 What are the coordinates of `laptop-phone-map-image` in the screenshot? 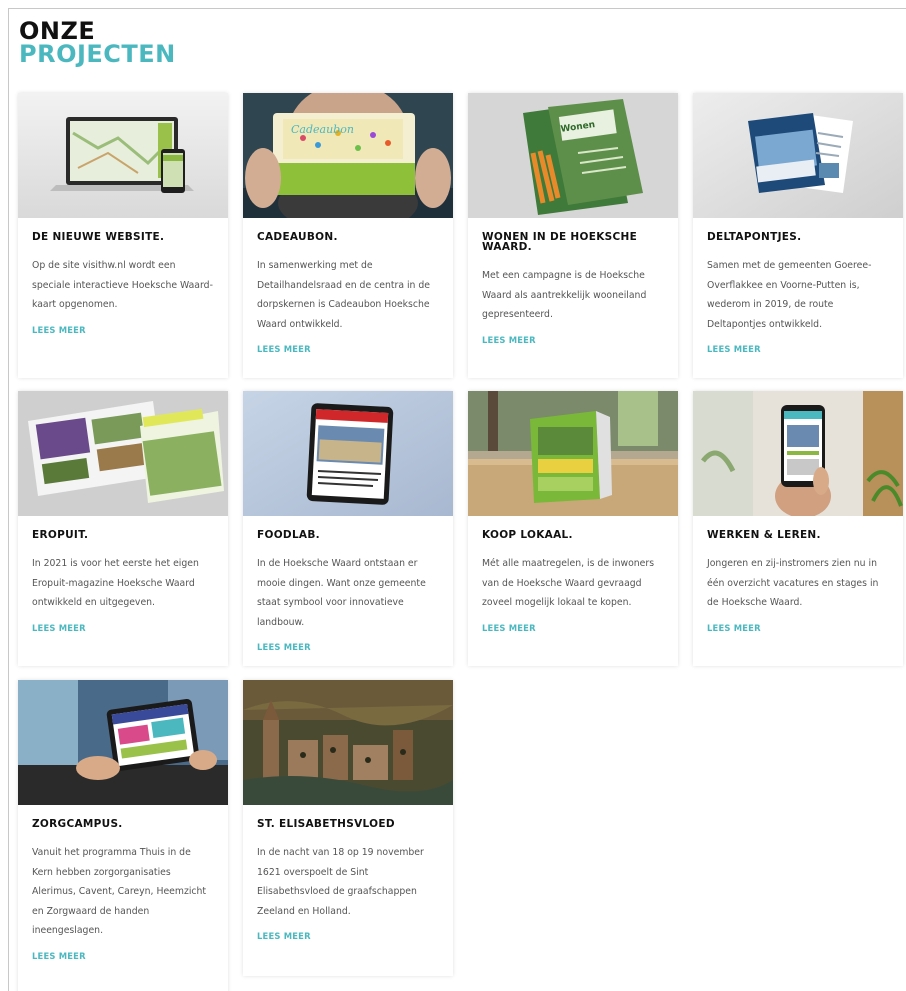 It's located at (123, 155).